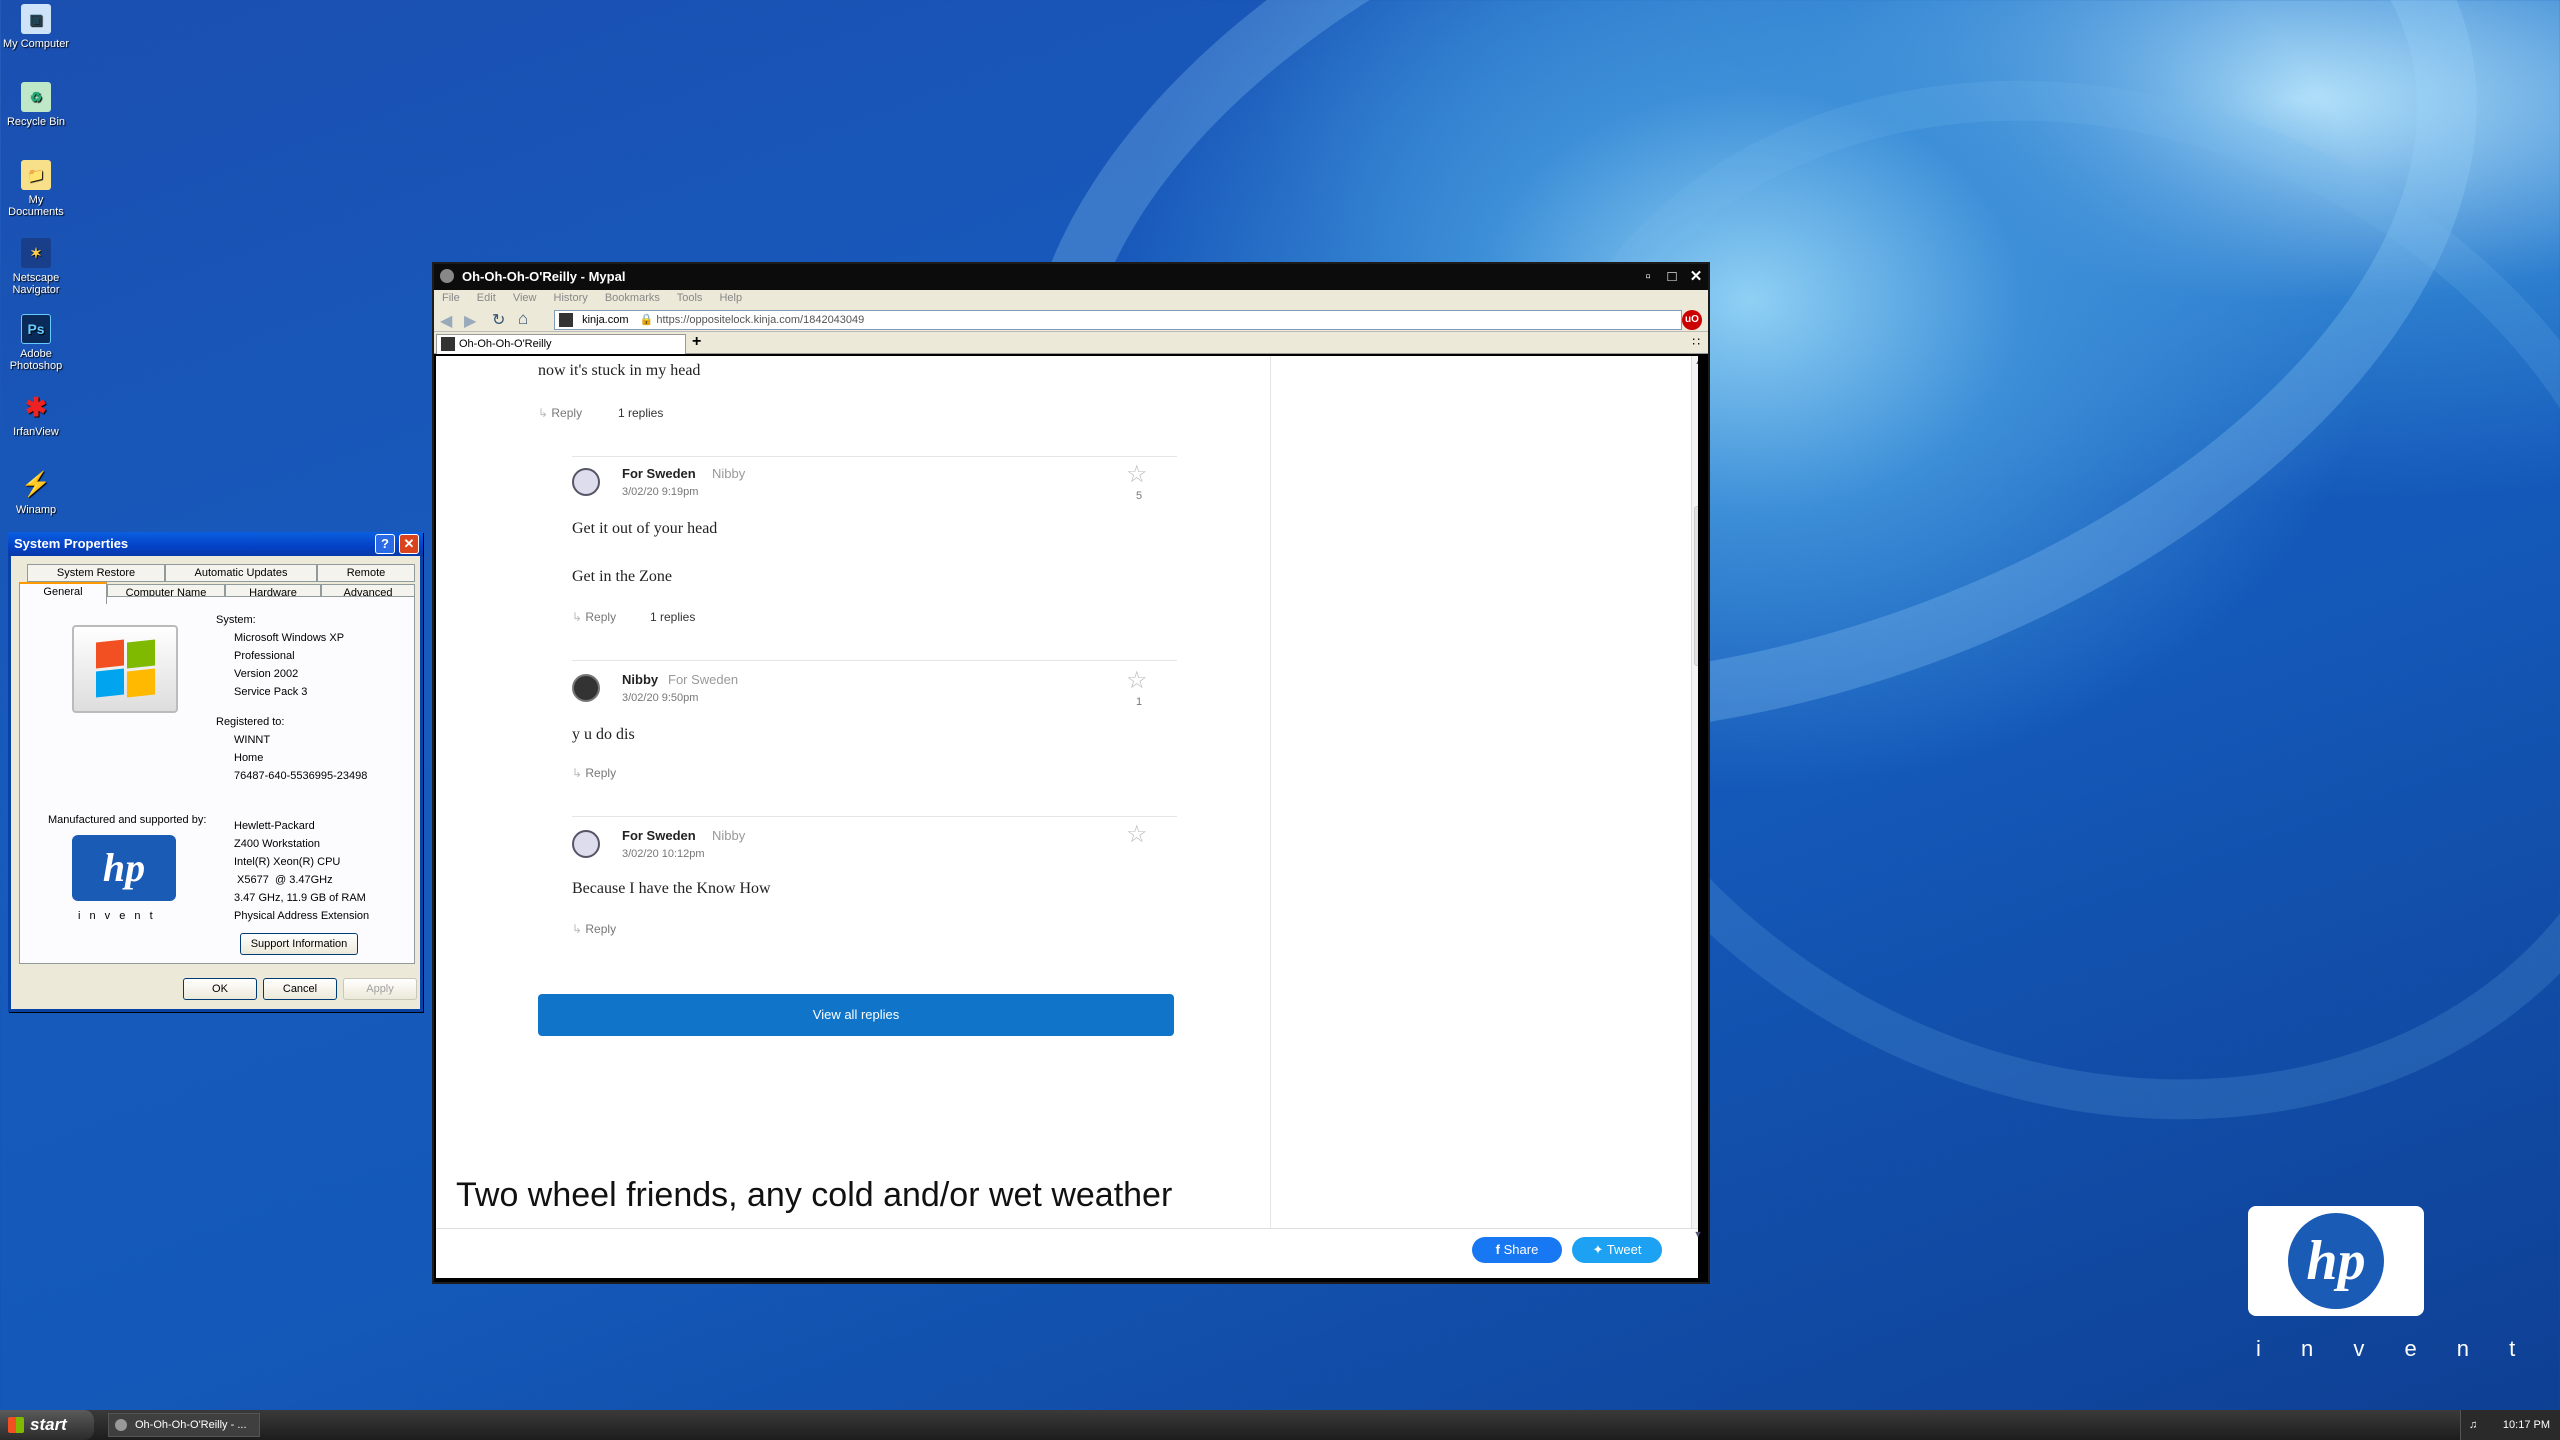  What do you see at coordinates (561, 344) in the screenshot?
I see `browser-tab: Oh-Oh-Oh-O'Reilly` at bounding box center [561, 344].